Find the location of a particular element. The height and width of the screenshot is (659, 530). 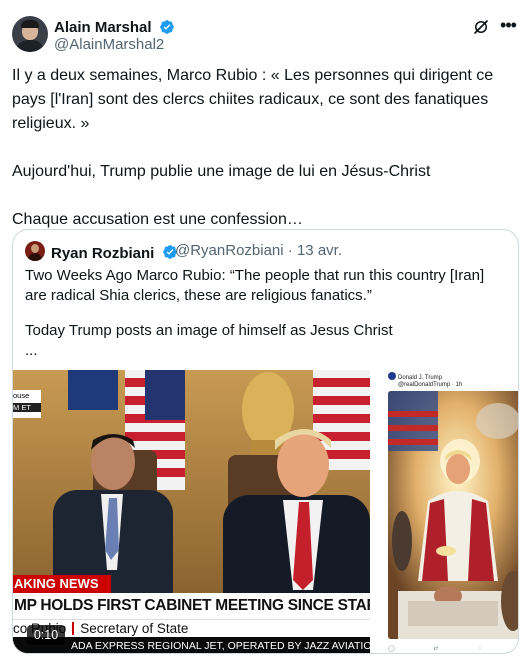

channel-location-top: ouse is located at coordinates (21, 395).